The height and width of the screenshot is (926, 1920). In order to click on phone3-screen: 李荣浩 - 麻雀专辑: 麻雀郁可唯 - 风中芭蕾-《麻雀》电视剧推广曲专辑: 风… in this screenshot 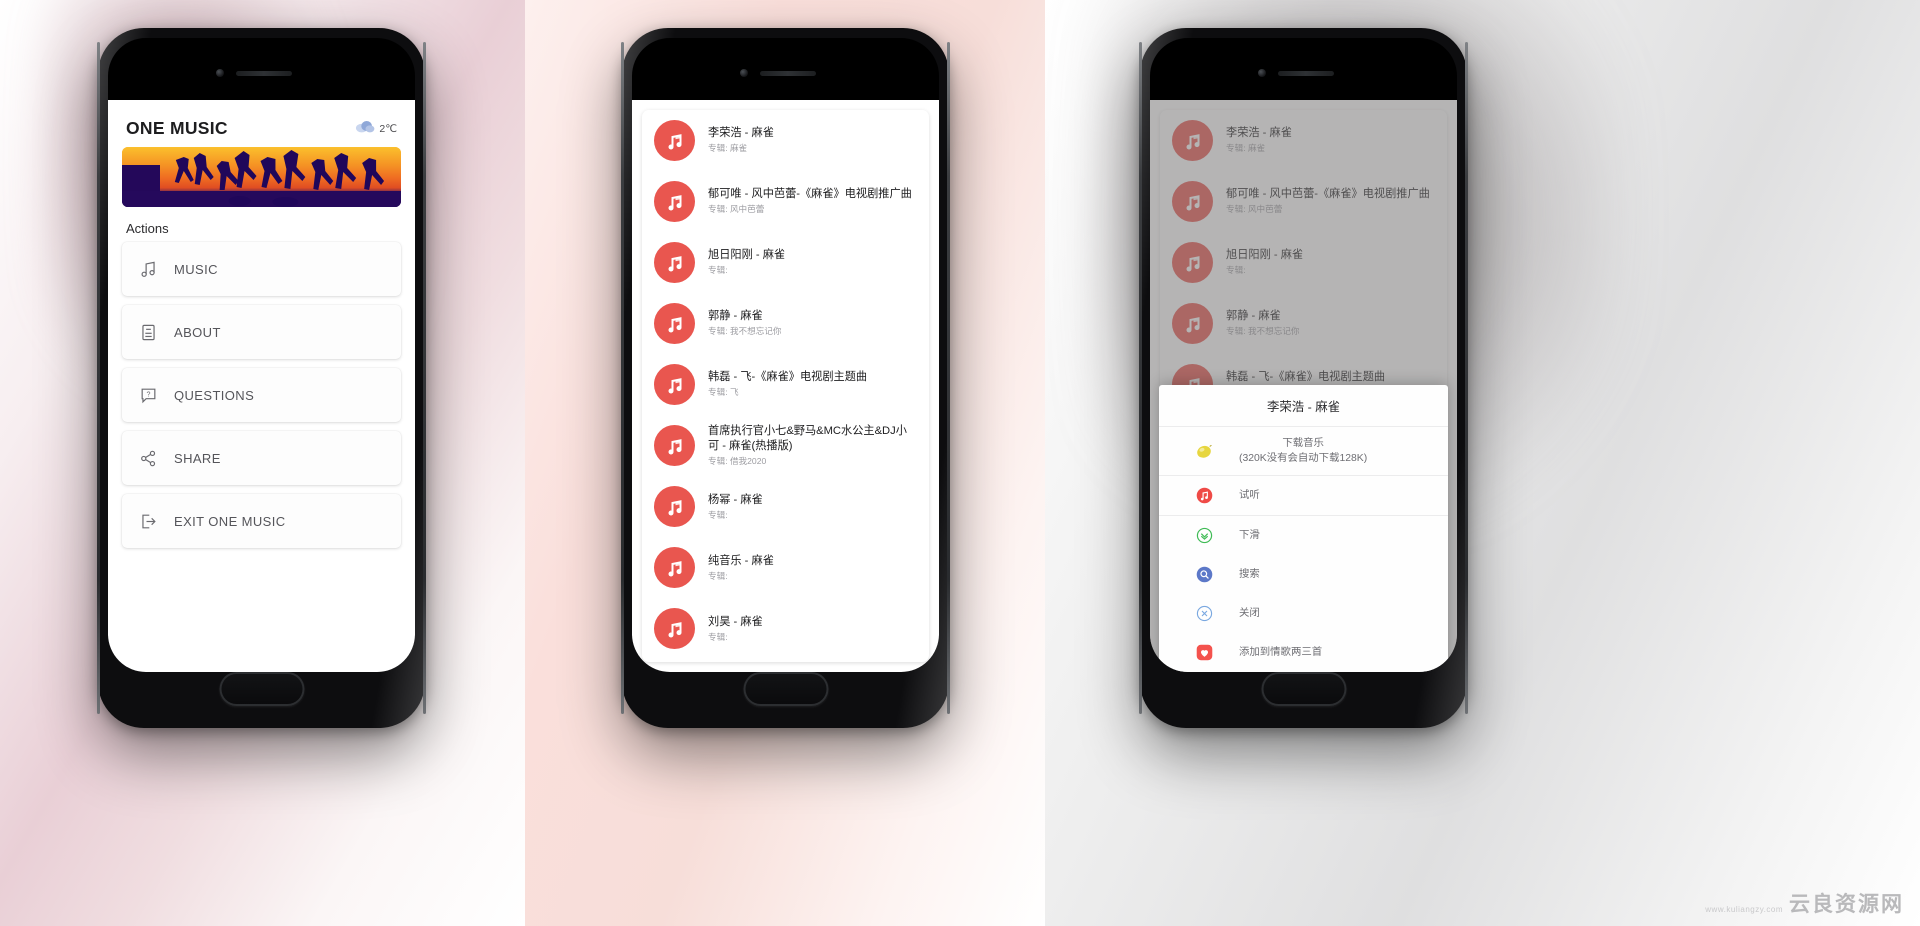, I will do `click(1303, 355)`.